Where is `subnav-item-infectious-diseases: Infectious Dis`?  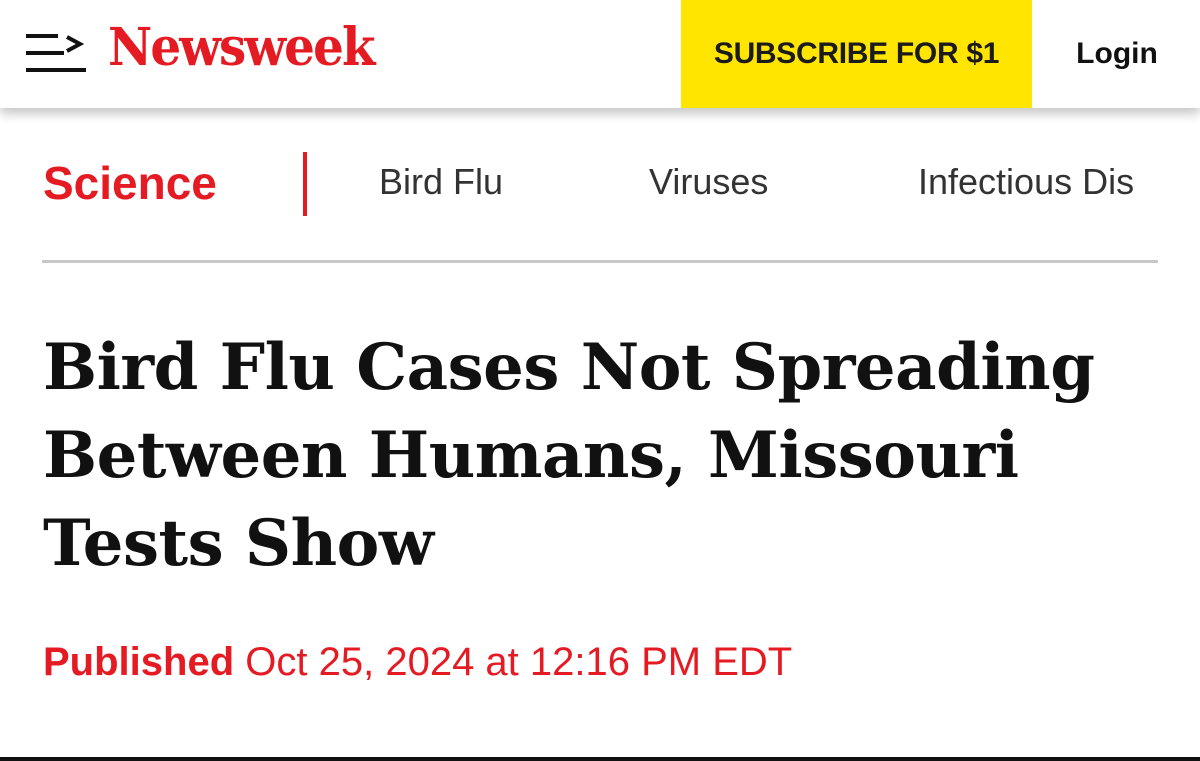
subnav-item-infectious-diseases: Infectious Dis is located at coordinates (1026, 182).